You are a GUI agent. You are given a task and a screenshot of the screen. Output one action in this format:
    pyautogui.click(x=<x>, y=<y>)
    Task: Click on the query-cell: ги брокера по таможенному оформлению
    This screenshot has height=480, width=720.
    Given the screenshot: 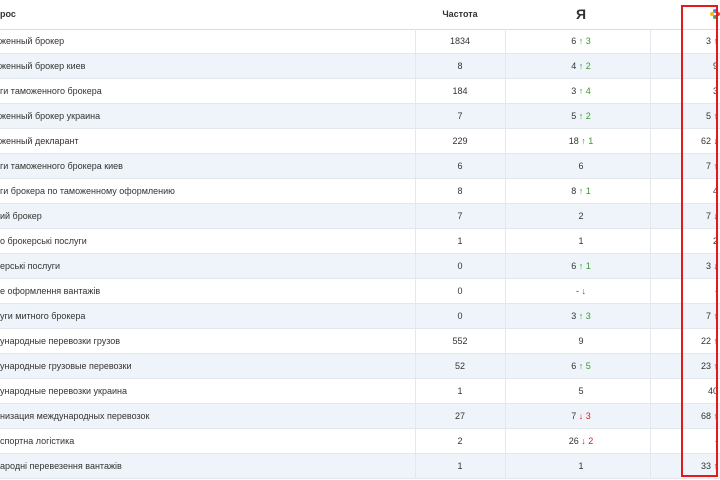 What is the action you would take?
    pyautogui.click(x=87, y=191)
    